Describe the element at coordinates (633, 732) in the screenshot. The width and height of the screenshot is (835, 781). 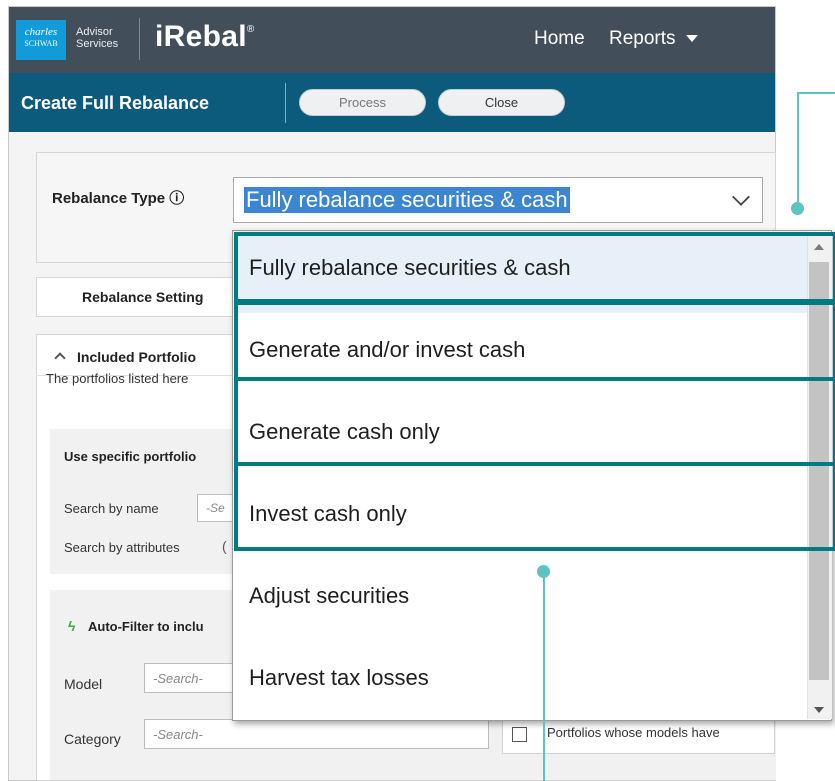
I see `models-checkbox-label: Portfolios whose models have` at that location.